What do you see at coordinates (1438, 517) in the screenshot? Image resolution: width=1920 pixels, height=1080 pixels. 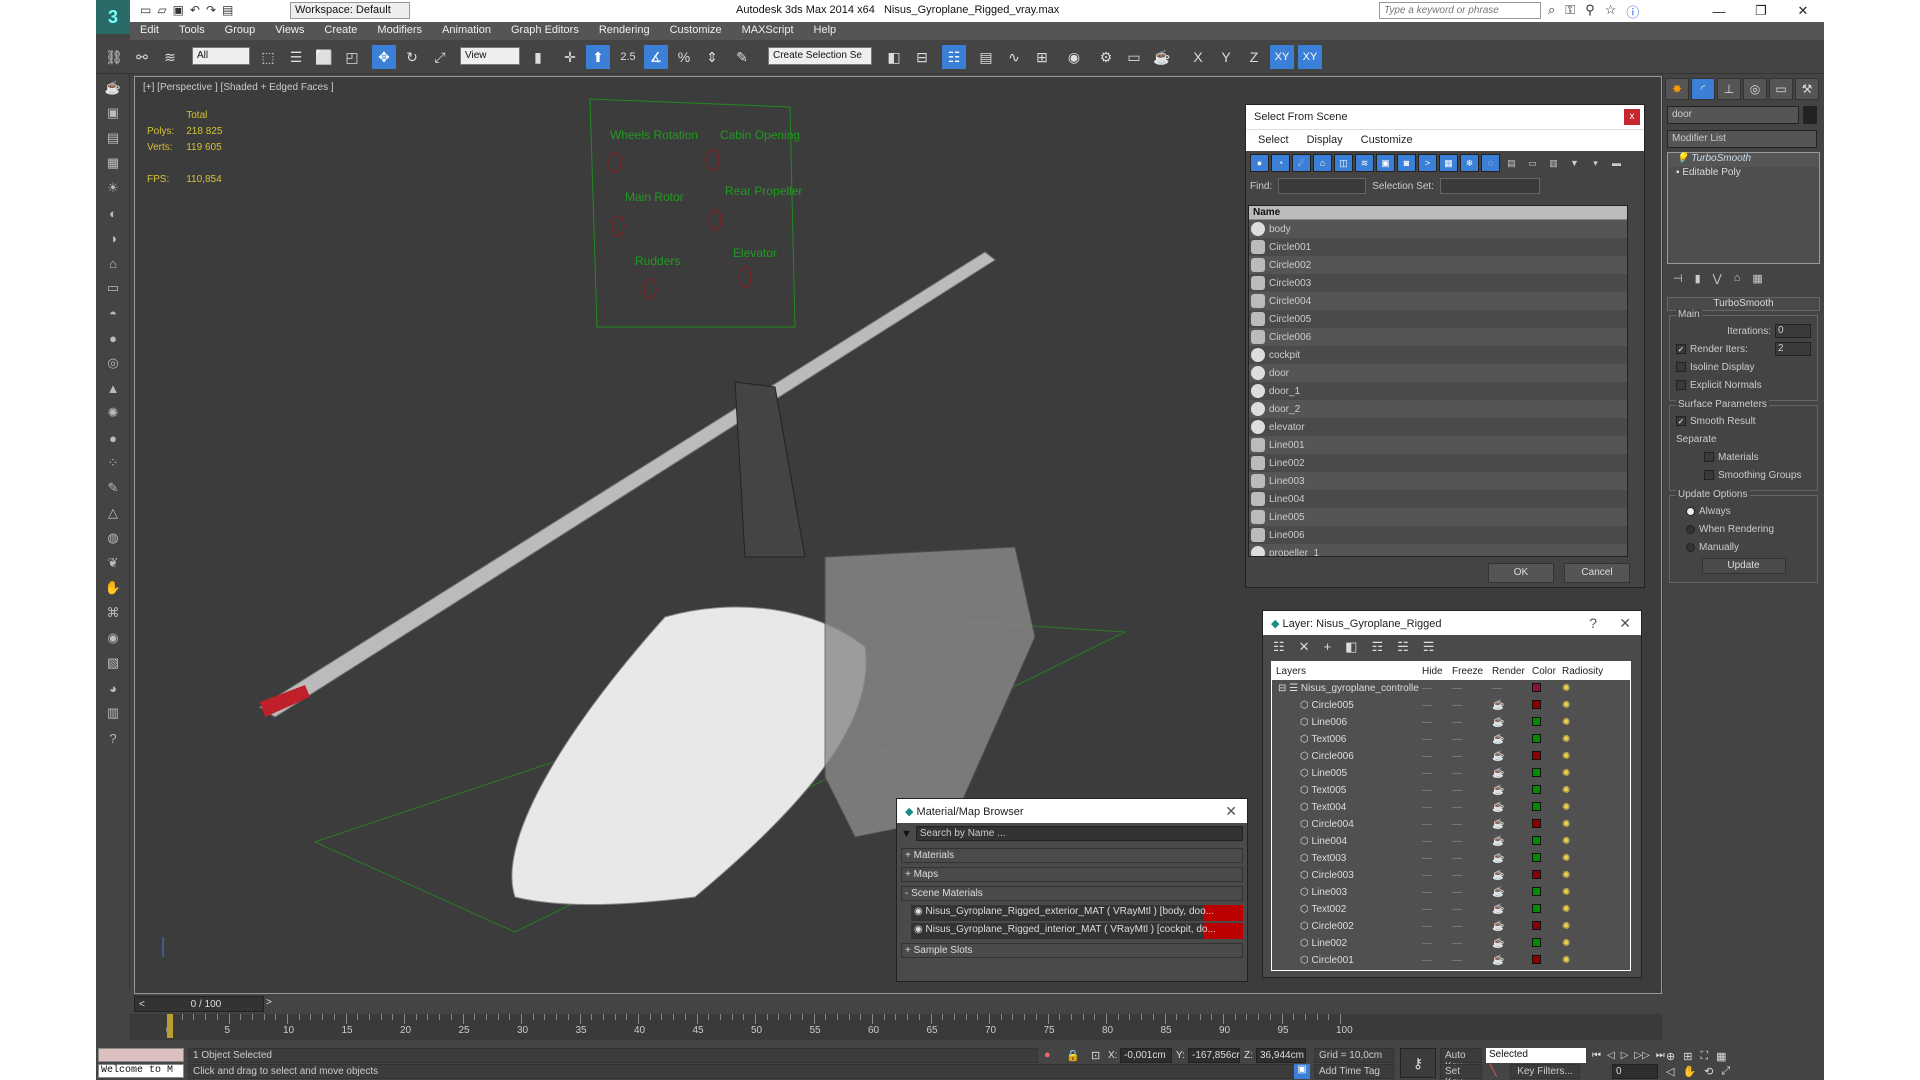 I see `object-list-item: Line005` at bounding box center [1438, 517].